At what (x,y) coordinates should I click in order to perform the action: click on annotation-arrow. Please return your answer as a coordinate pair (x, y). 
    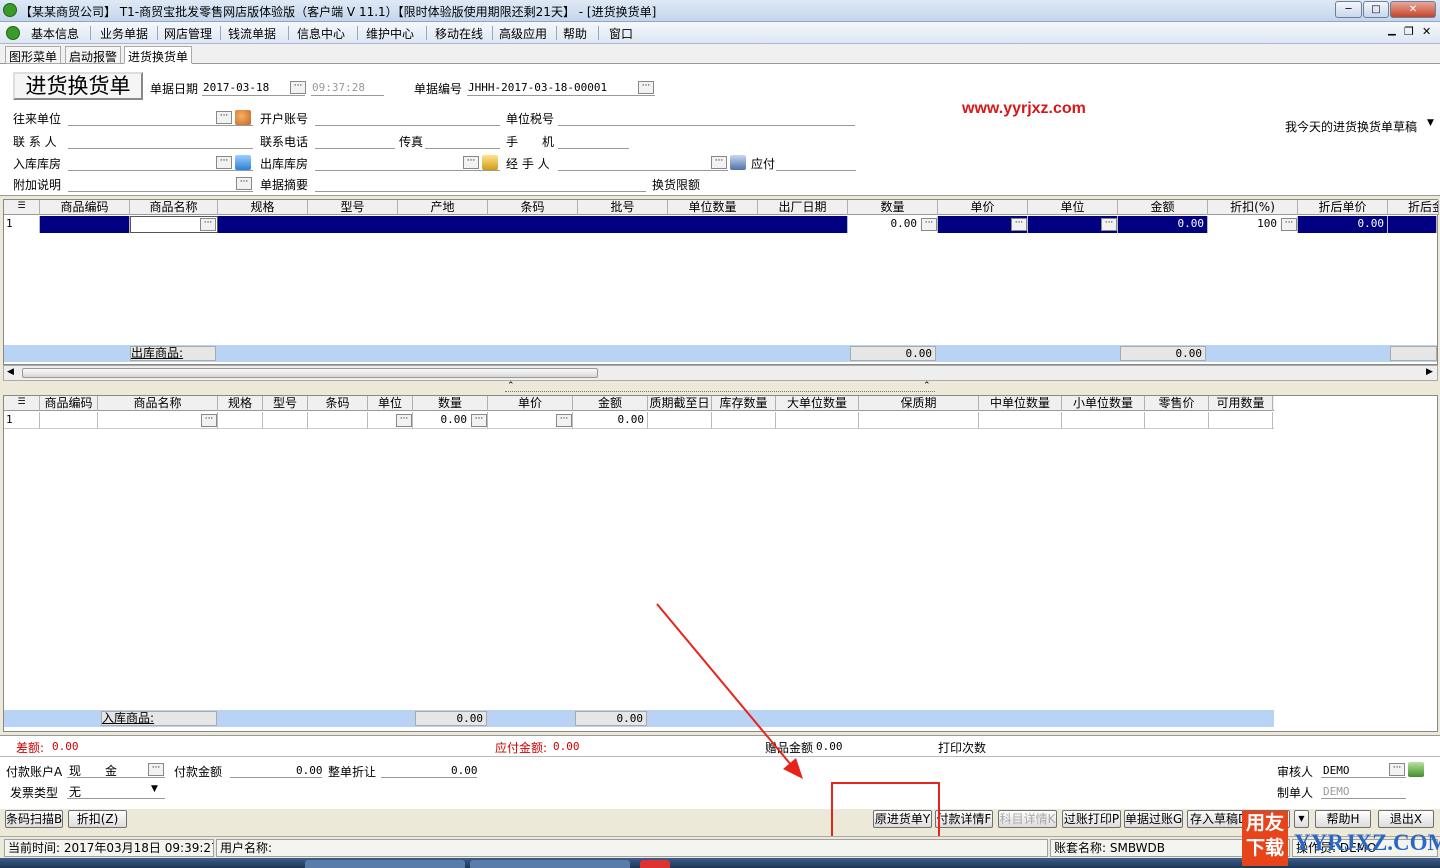
    Looking at the image, I should click on (727, 688).